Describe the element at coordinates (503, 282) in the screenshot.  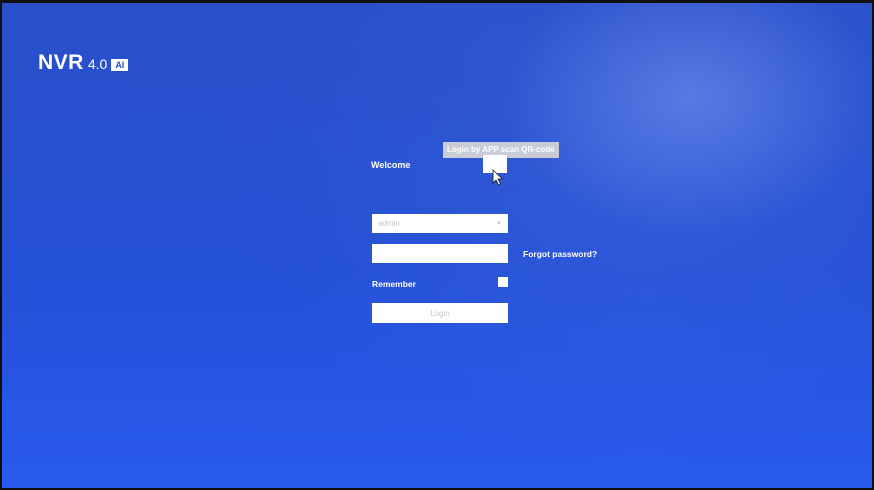
I see `remember-checkbox` at that location.